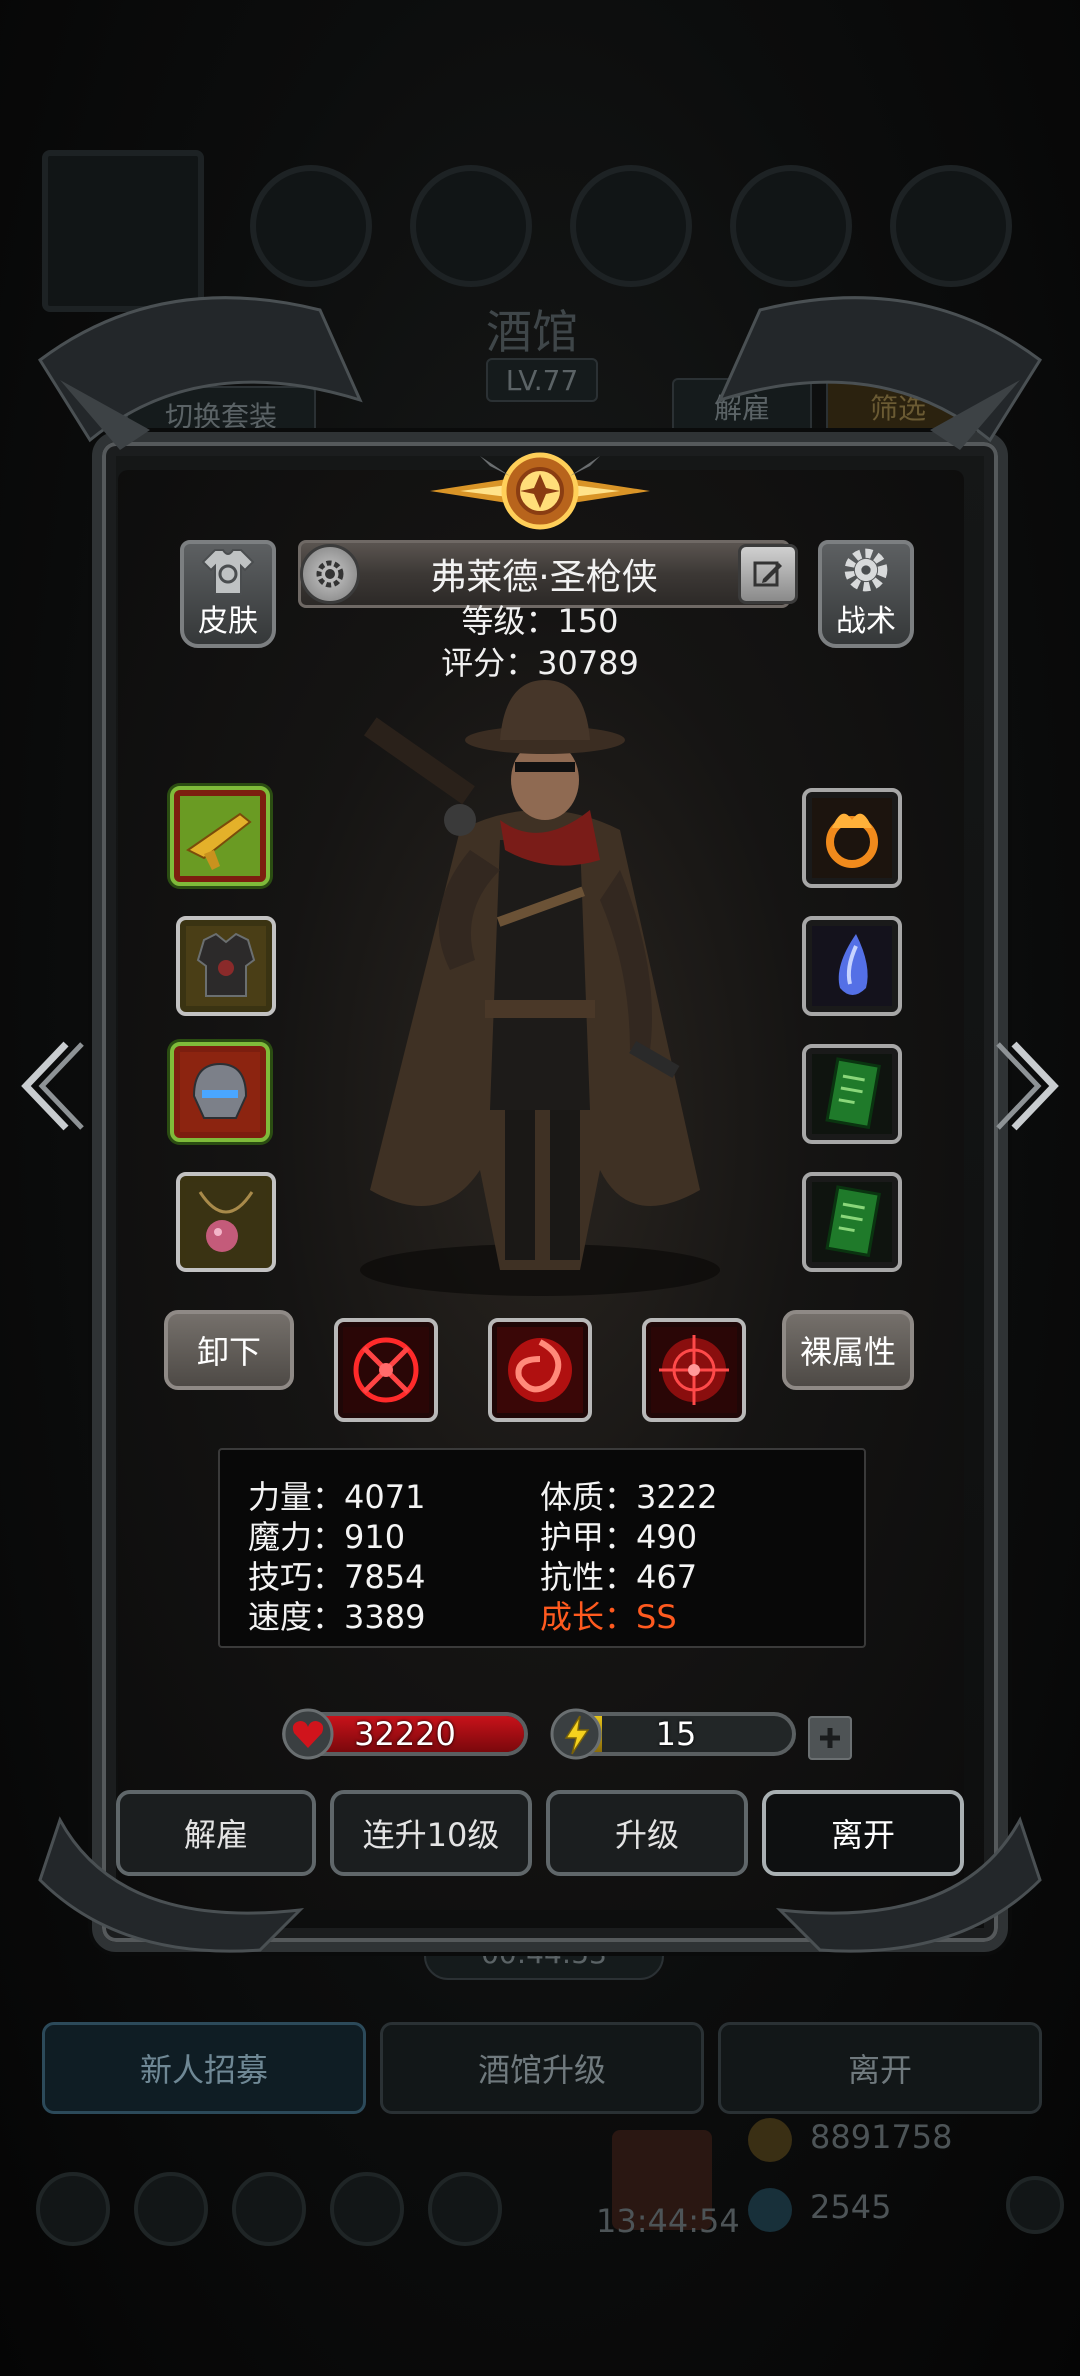 The height and width of the screenshot is (2376, 1080). Describe the element at coordinates (866, 621) in the screenshot. I see `tactics-label: 战术` at that location.